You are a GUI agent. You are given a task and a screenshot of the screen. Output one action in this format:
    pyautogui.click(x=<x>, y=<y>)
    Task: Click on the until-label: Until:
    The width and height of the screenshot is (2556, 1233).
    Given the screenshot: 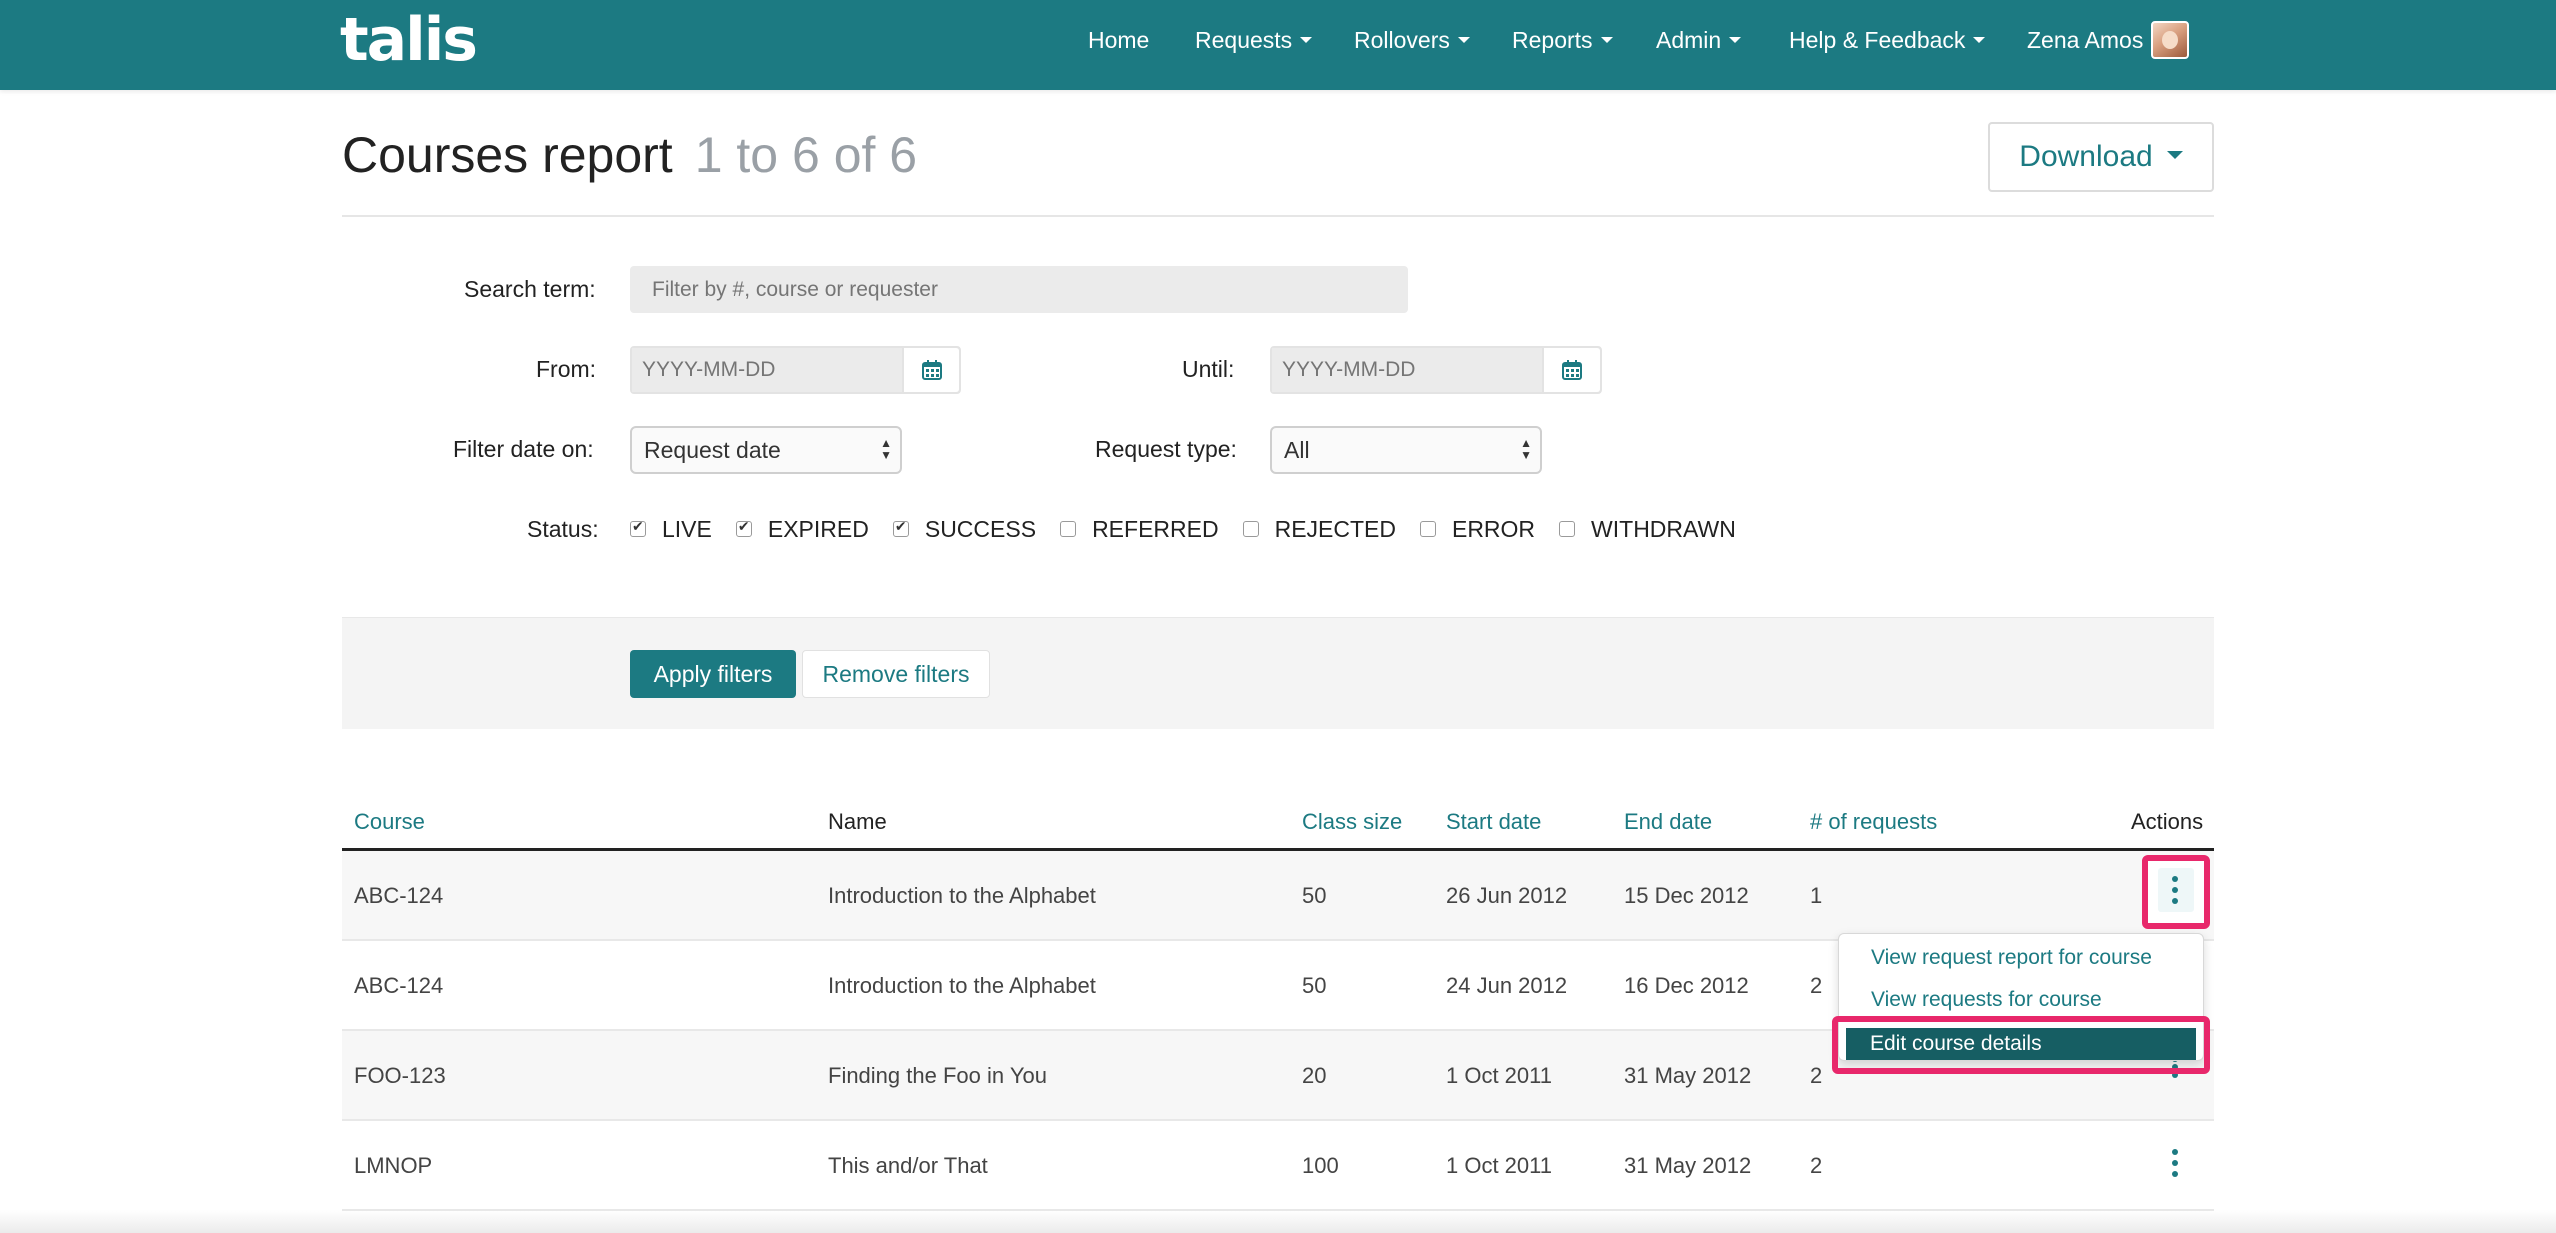 What is the action you would take?
    pyautogui.click(x=1208, y=369)
    